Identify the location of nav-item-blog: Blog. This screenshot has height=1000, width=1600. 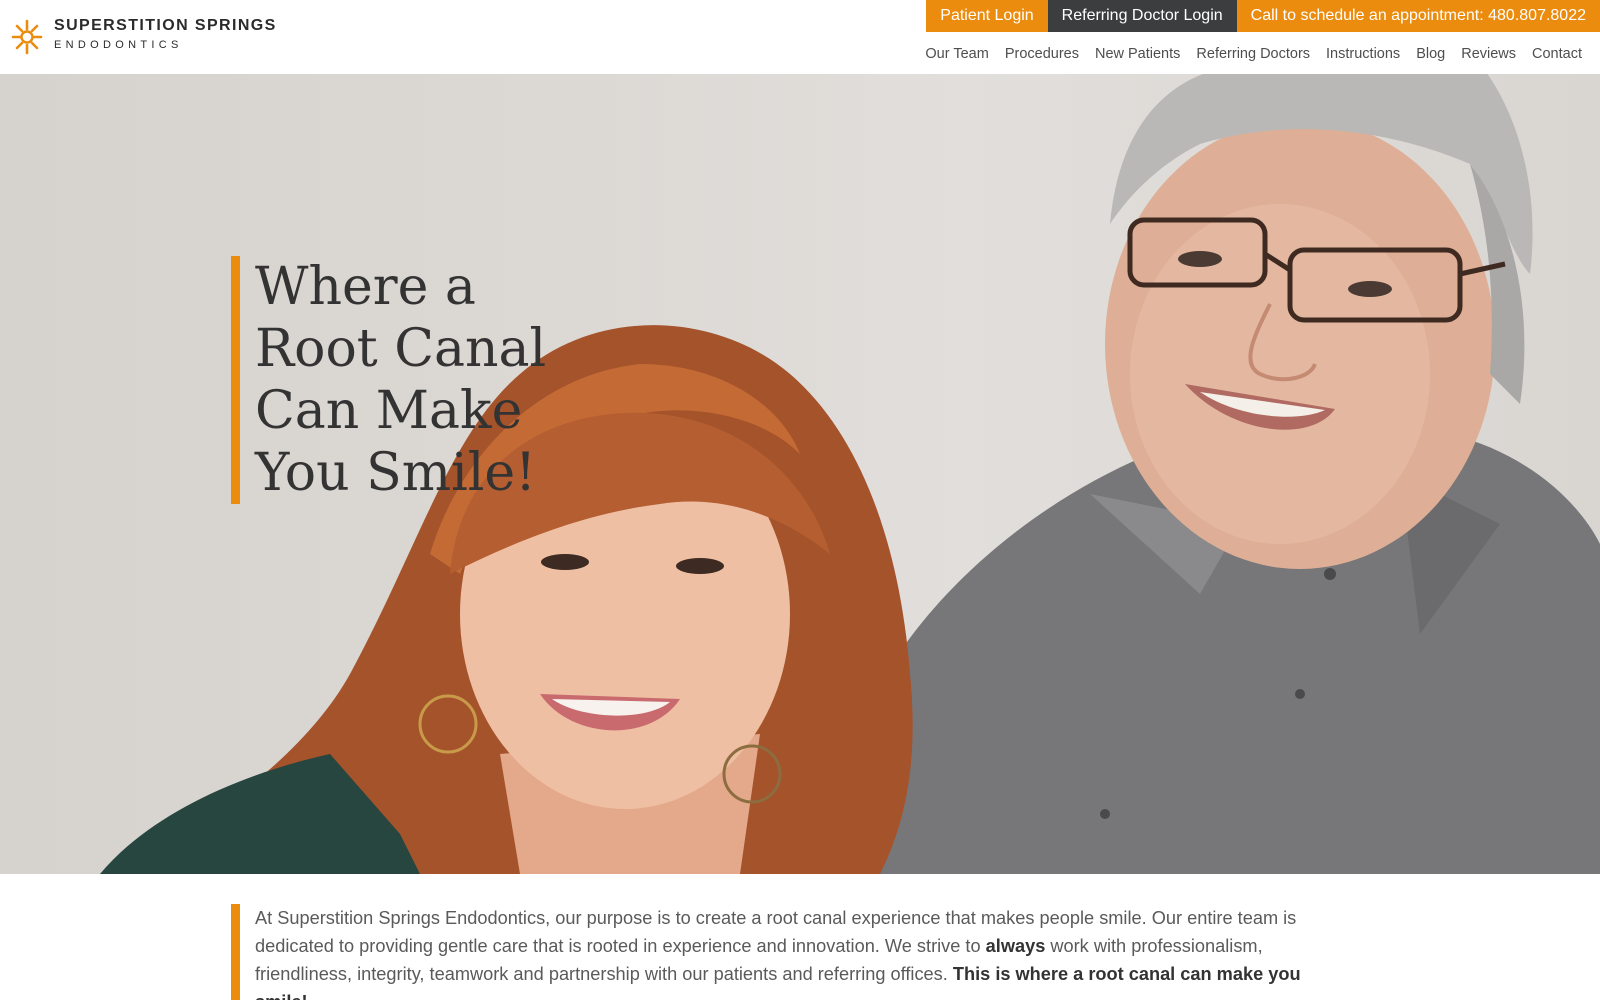
(1430, 54).